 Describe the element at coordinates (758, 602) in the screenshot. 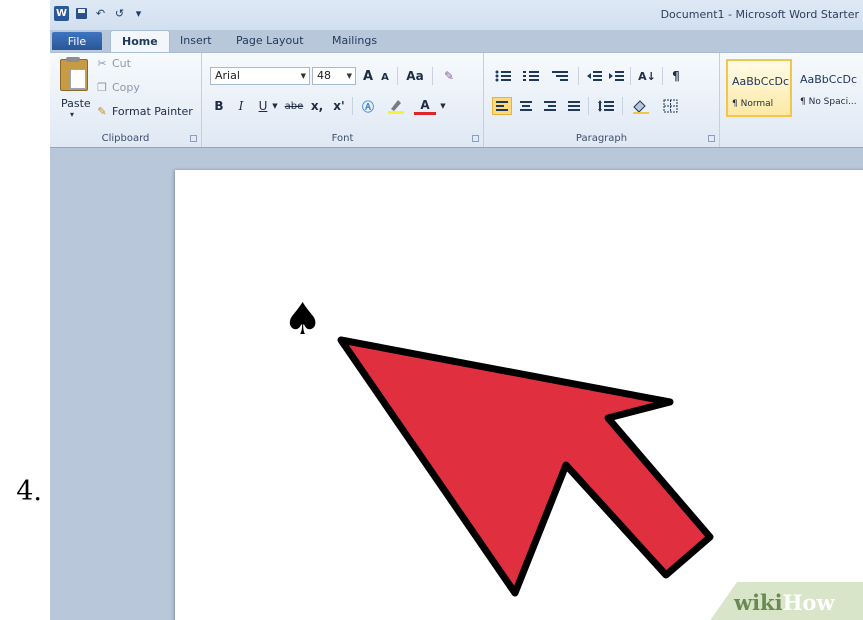

I see `watermark-part-1: wiki` at that location.